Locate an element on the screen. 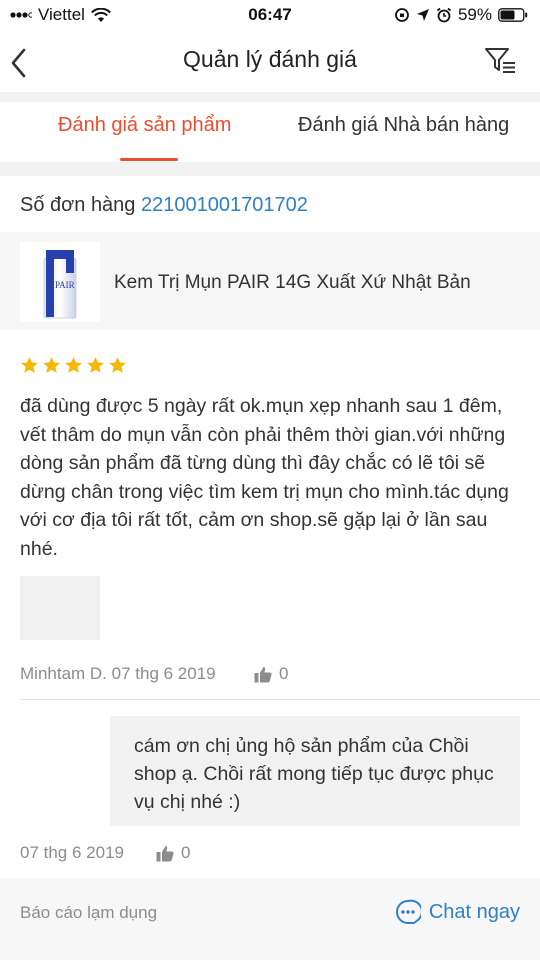 The height and width of the screenshot is (960, 540). lock-rotation-icon is located at coordinates (402, 15).